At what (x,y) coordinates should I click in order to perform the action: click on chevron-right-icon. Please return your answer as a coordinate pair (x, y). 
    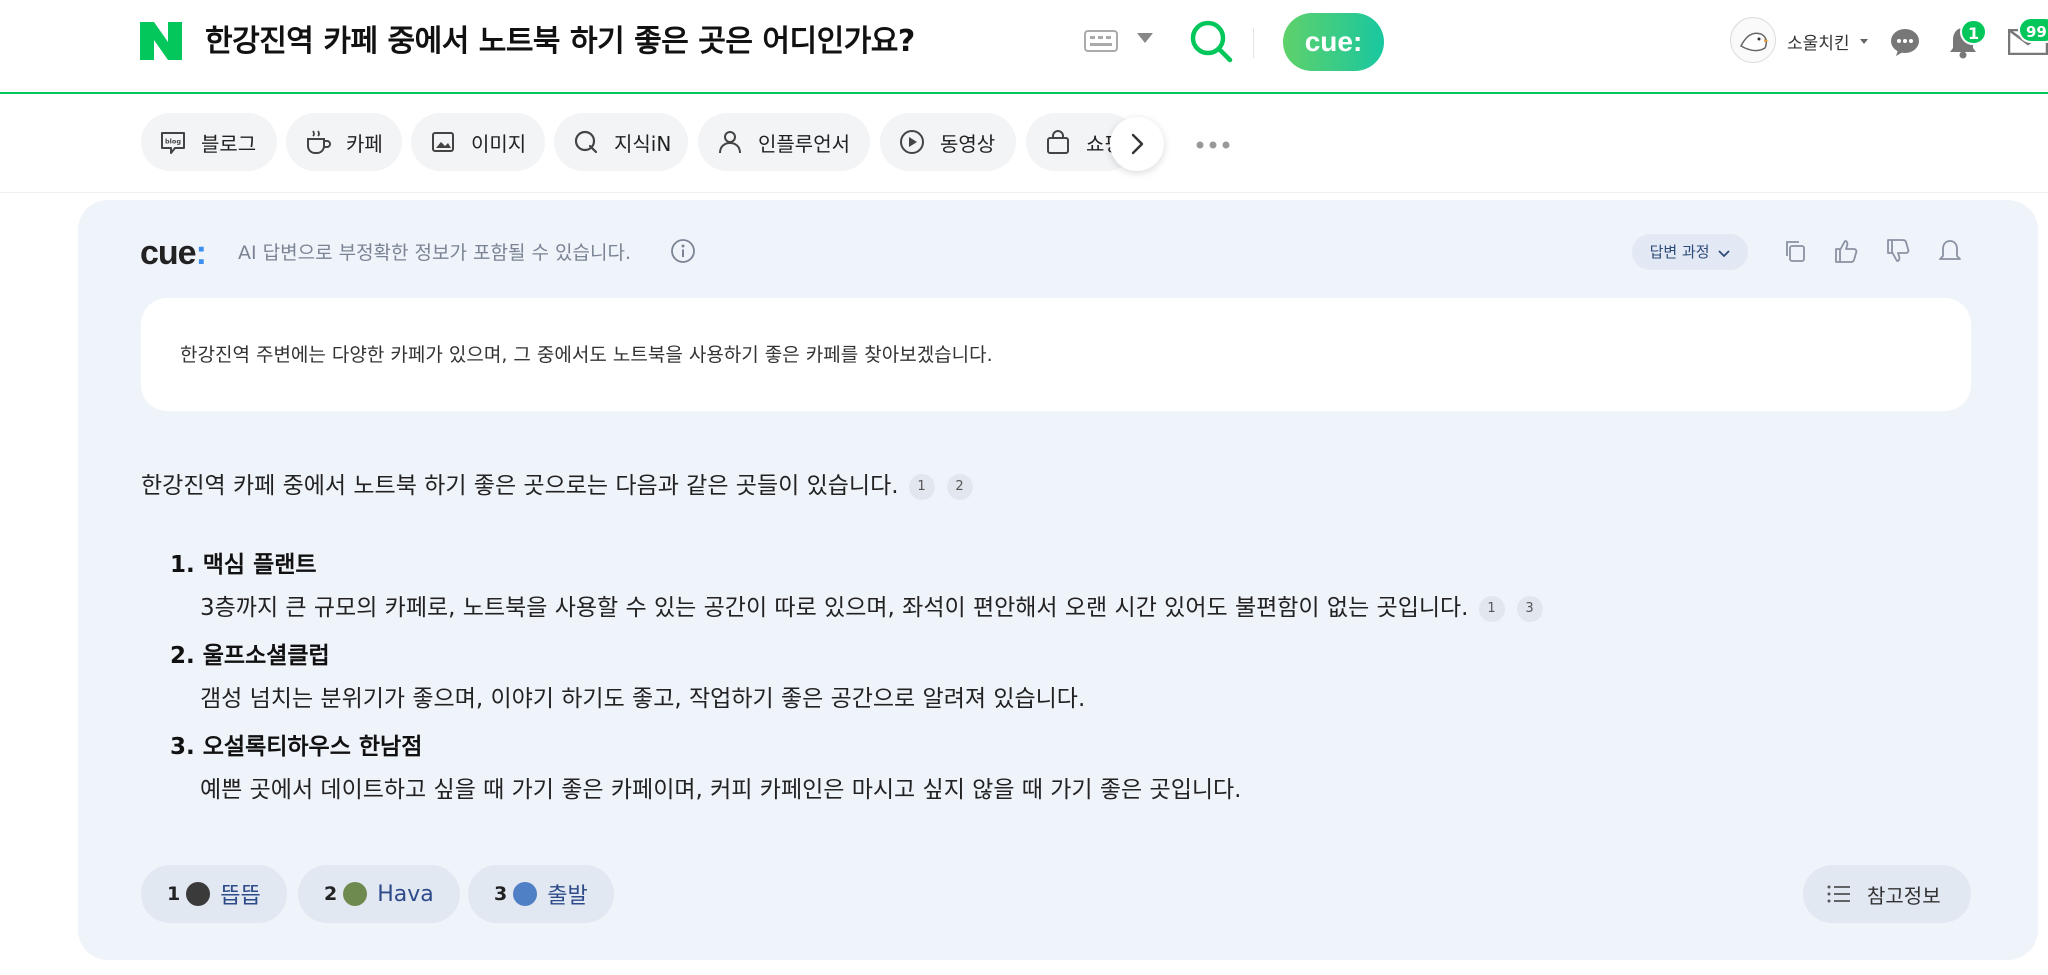
    Looking at the image, I should click on (1137, 144).